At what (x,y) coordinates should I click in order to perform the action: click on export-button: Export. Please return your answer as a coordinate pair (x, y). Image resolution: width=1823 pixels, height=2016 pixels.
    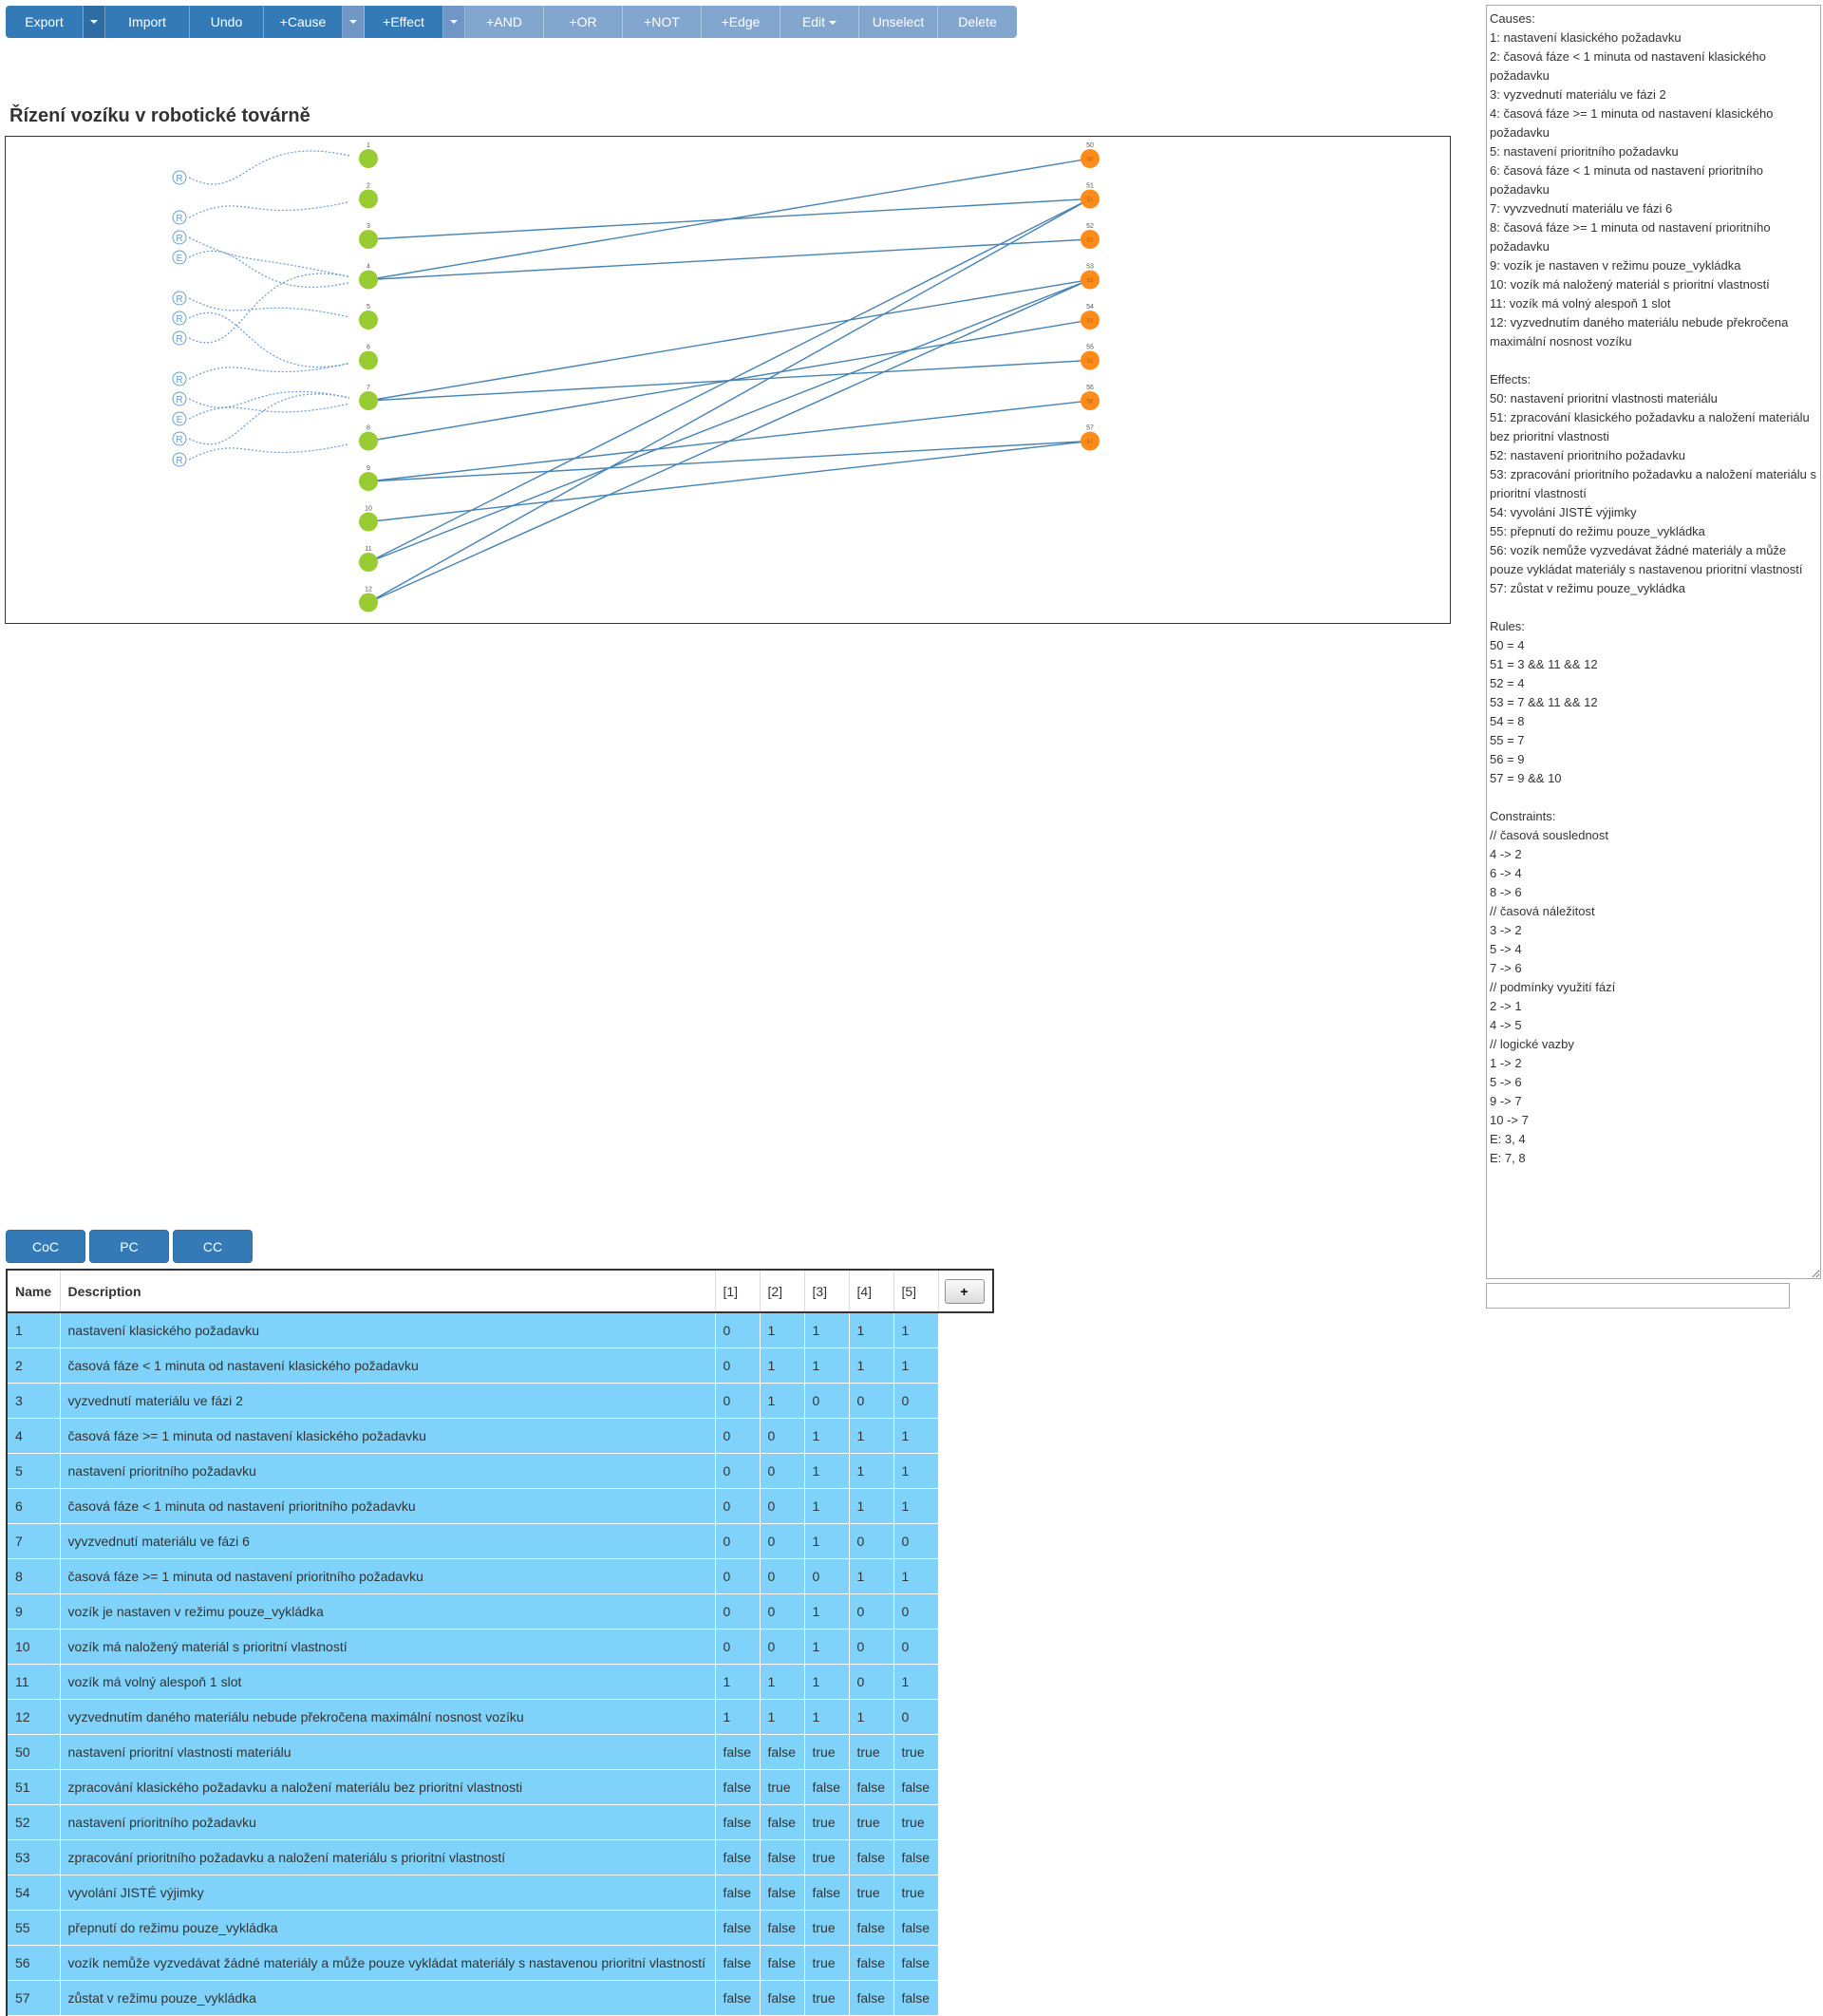
    Looking at the image, I should click on (45, 22).